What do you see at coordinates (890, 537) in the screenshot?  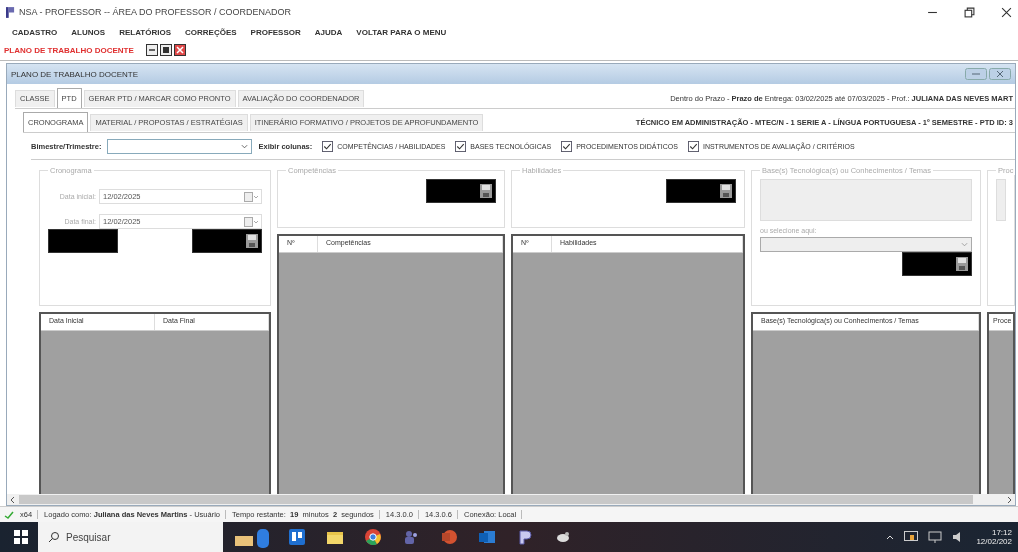 I see `tray-chevron-icon` at bounding box center [890, 537].